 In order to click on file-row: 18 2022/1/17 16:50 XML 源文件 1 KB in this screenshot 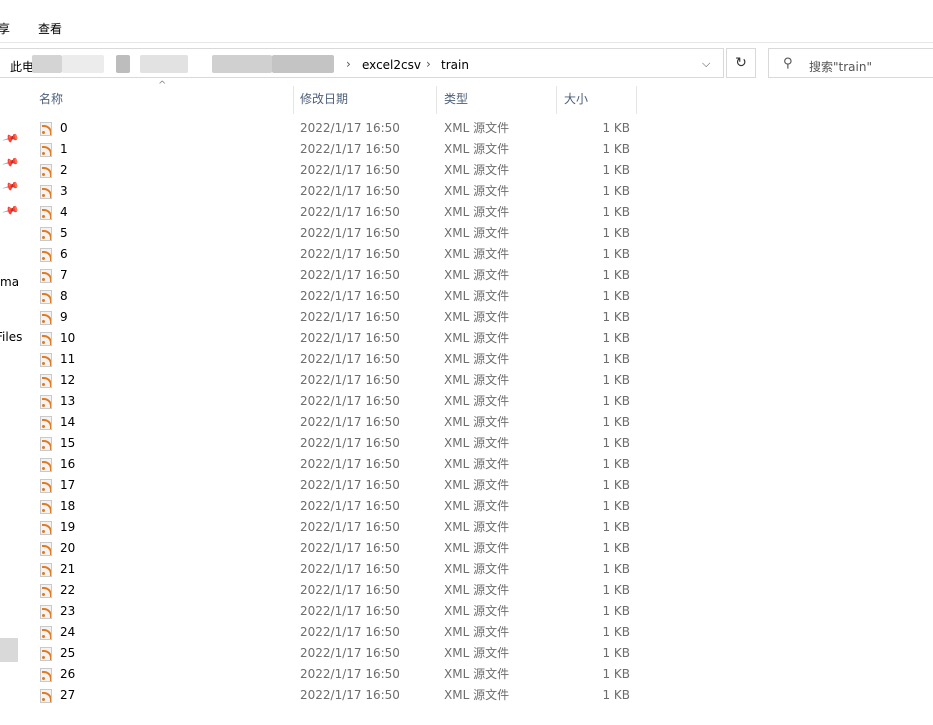, I will do `click(330, 506)`.